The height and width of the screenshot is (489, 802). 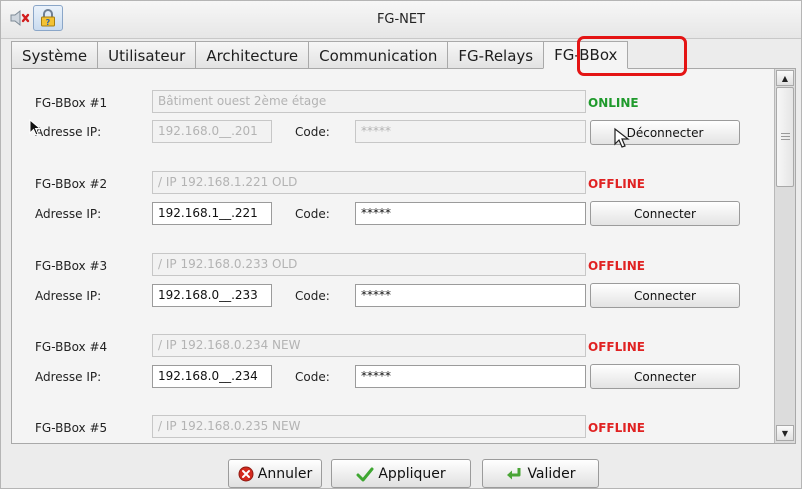 What do you see at coordinates (785, 78) in the screenshot?
I see `scroll-up-arrow-icon: ▲` at bounding box center [785, 78].